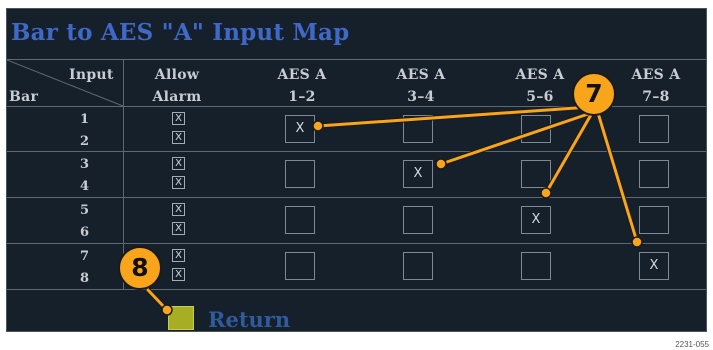 The width and height of the screenshot is (713, 350). I want to click on figure-number: 2231-055, so click(692, 344).